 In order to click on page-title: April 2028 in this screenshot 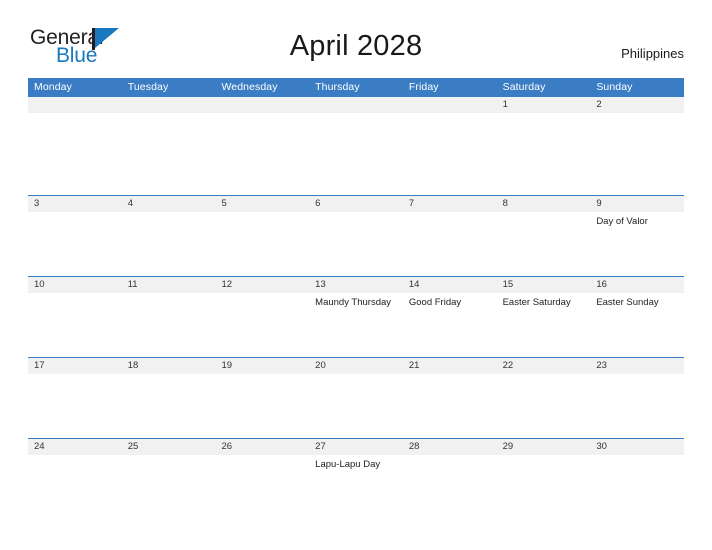, I will do `click(356, 46)`.